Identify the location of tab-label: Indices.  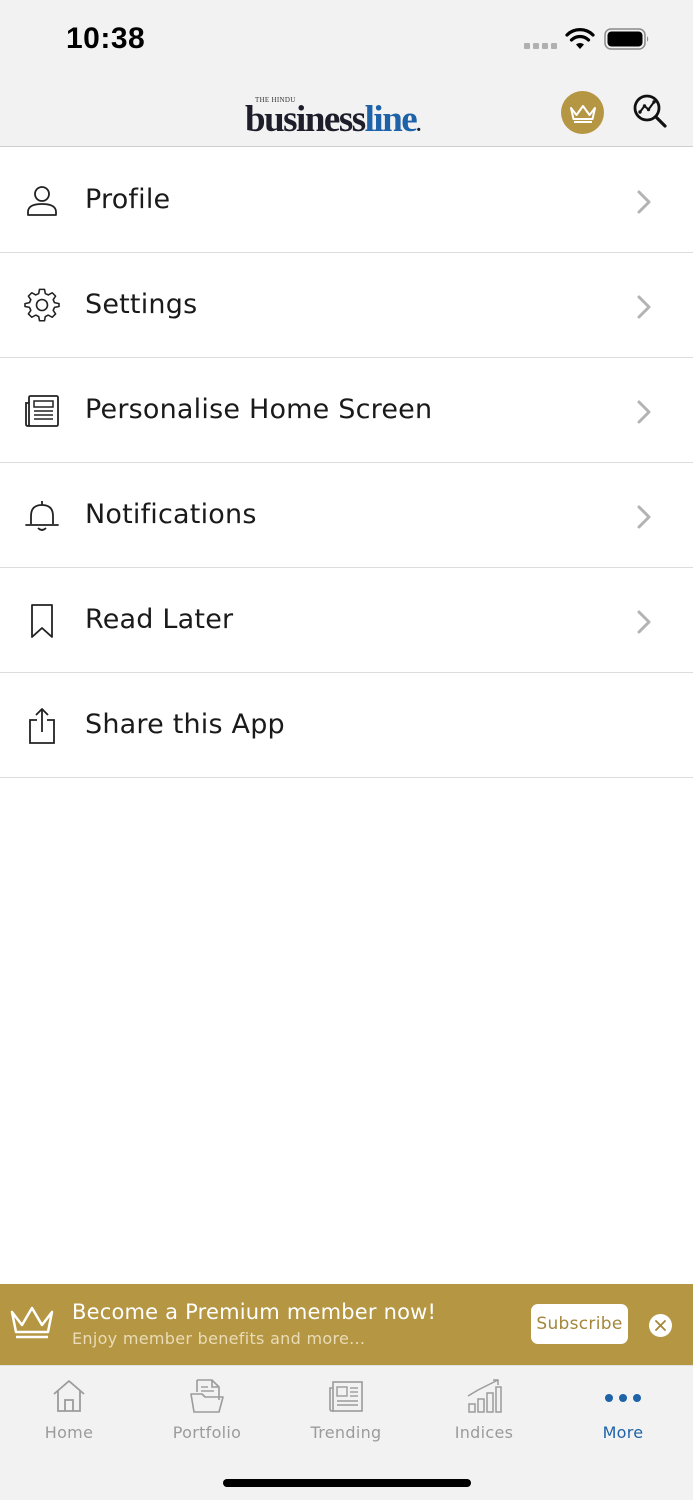
(484, 1432).